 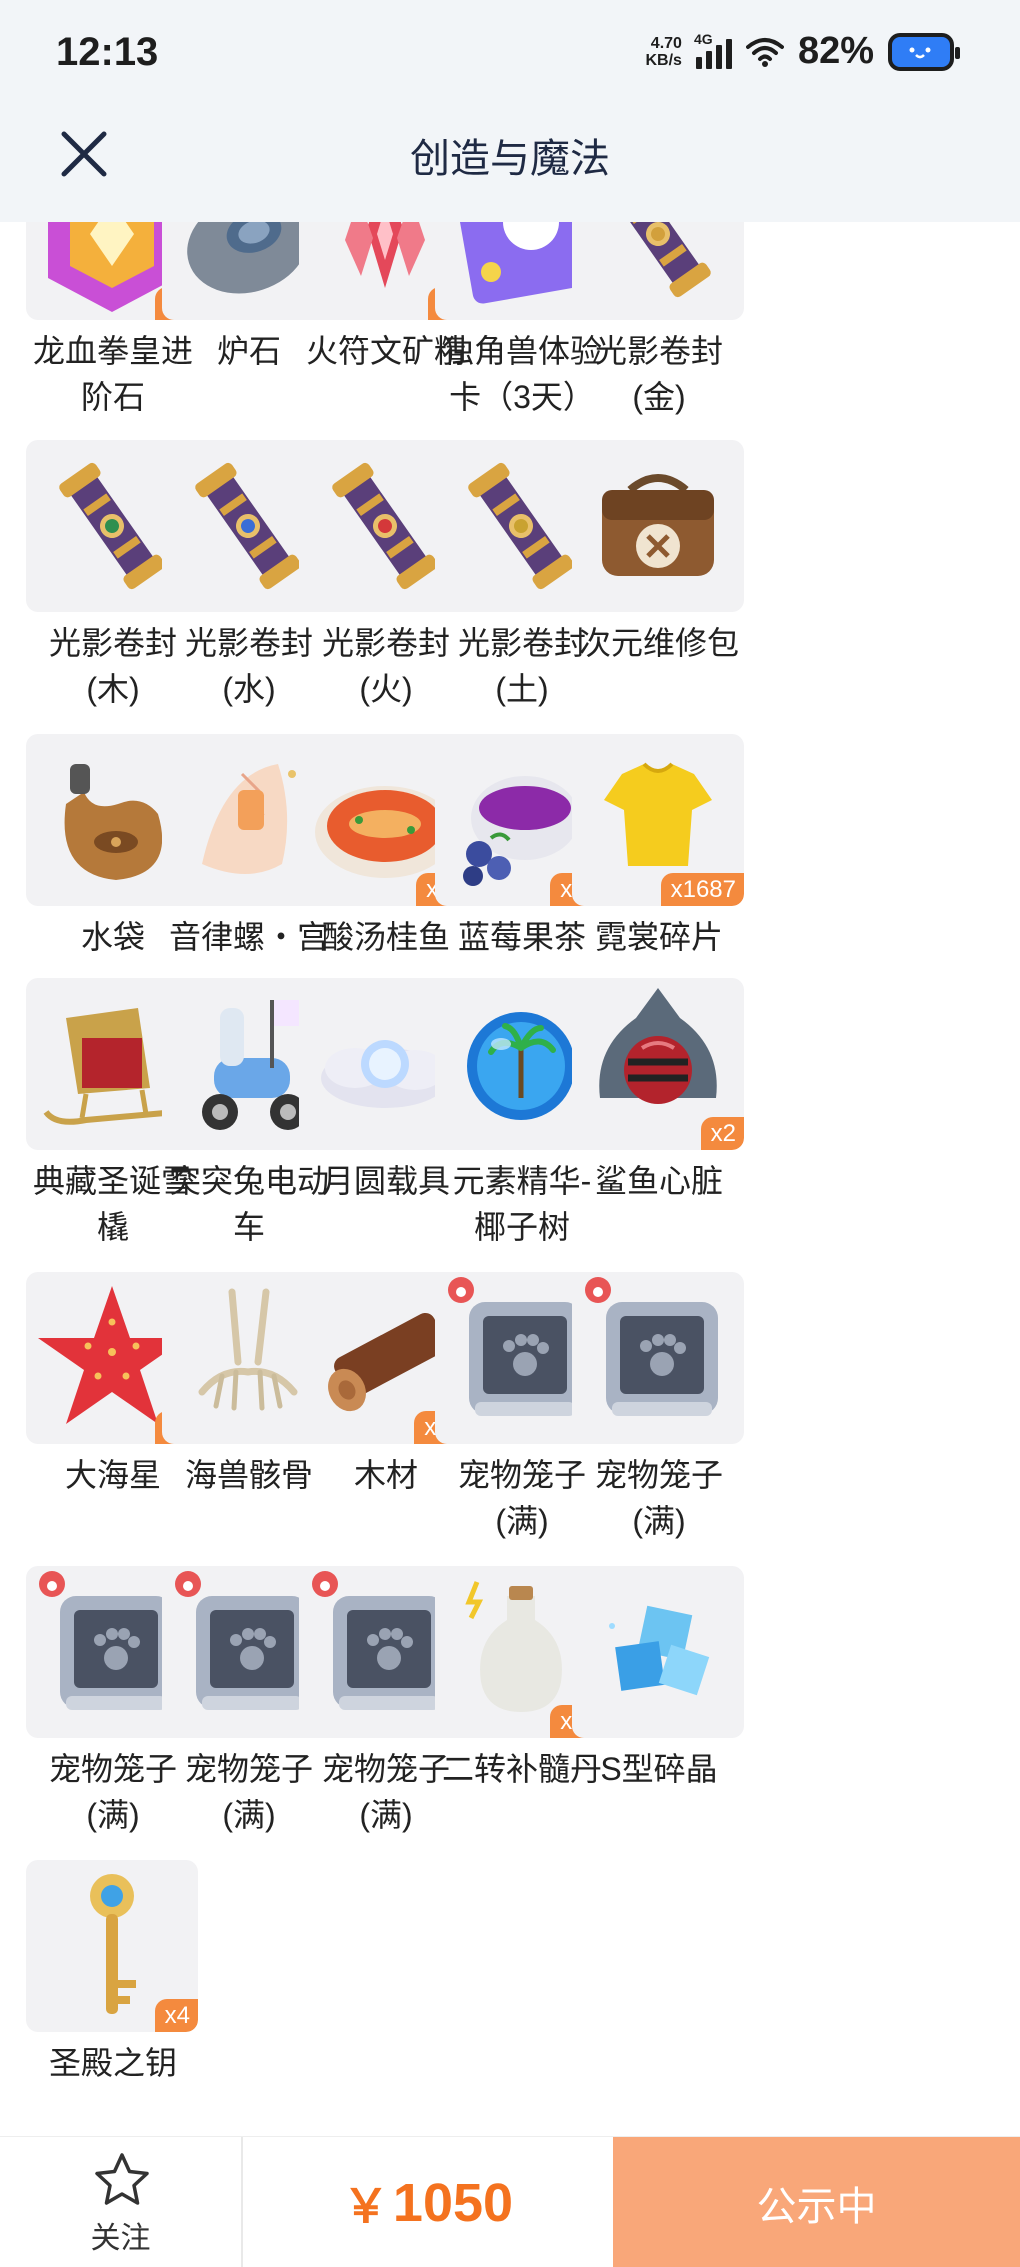 What do you see at coordinates (510, 55) in the screenshot?
I see `status-bar: 12:13 4.70 KB/s 4G 82%` at bounding box center [510, 55].